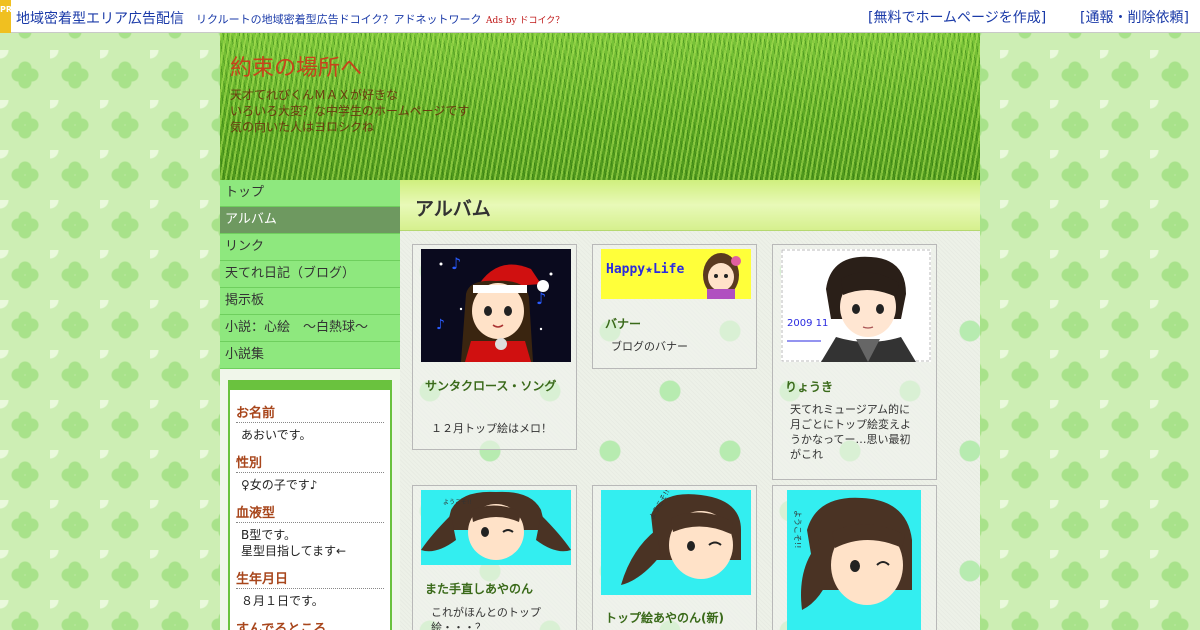 The width and height of the screenshot is (1200, 630). I want to click on album-card: Happy★Life バナー ブログのバナー, so click(674, 306).